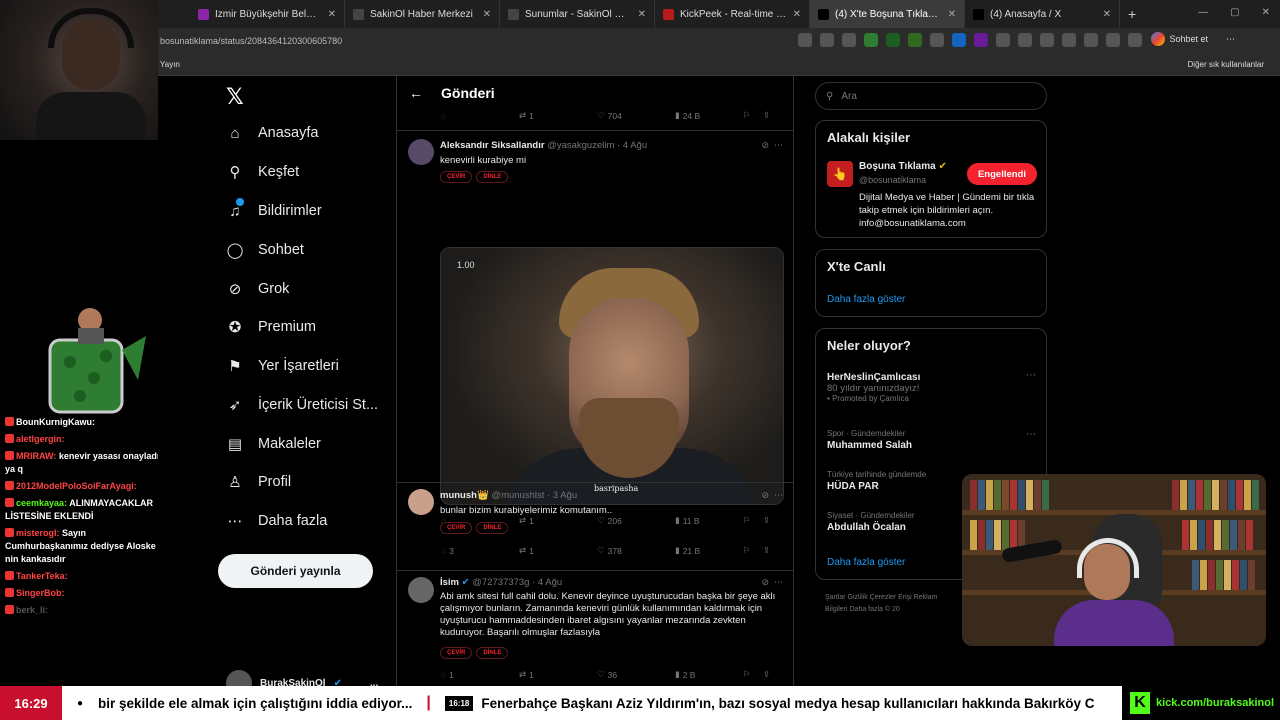 Image resolution: width=1280 pixels, height=720 pixels. What do you see at coordinates (871, 522) in the screenshot?
I see `trend-item: Siyaset · Gündemdekiler Abdullah Öcalan` at bounding box center [871, 522].